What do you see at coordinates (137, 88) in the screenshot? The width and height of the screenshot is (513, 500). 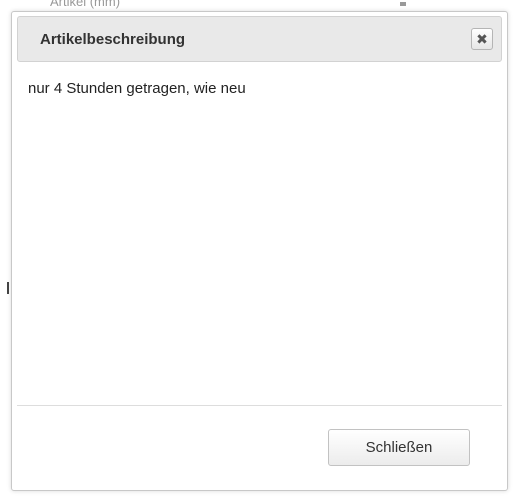 I see `dialog-body-text: nur 4 Stunden getragen, wie neu` at bounding box center [137, 88].